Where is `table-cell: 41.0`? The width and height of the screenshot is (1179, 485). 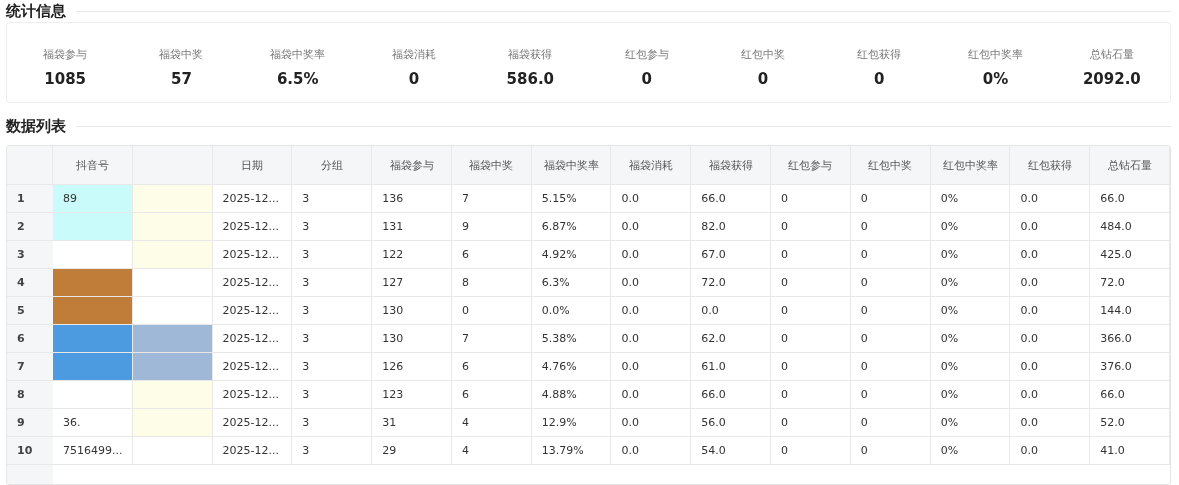
table-cell: 41.0 is located at coordinates (1130, 451).